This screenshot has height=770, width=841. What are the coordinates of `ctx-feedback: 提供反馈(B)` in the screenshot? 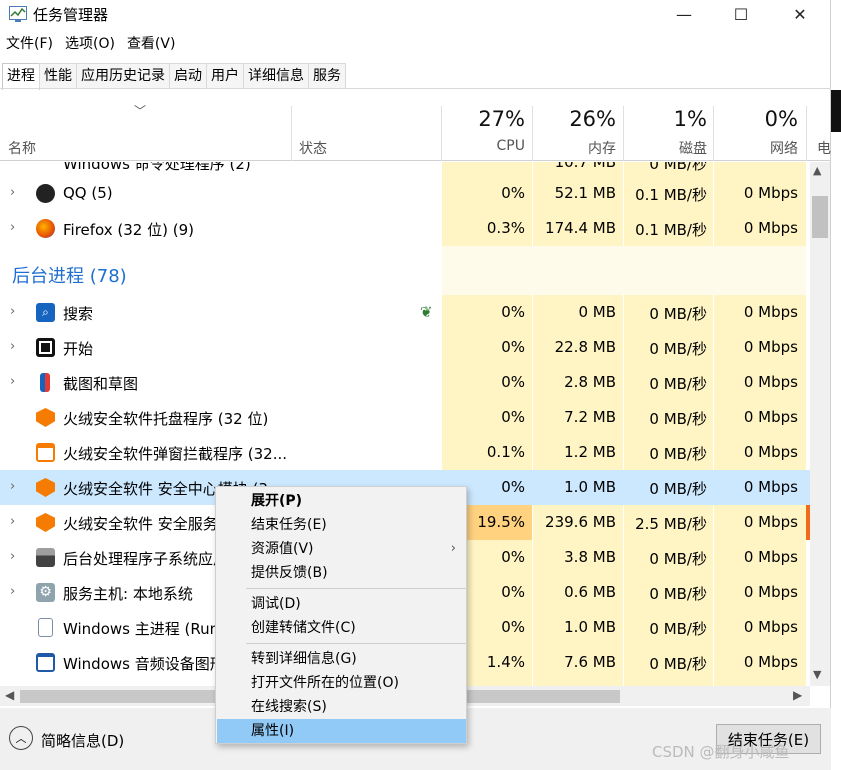 It's located at (341, 573).